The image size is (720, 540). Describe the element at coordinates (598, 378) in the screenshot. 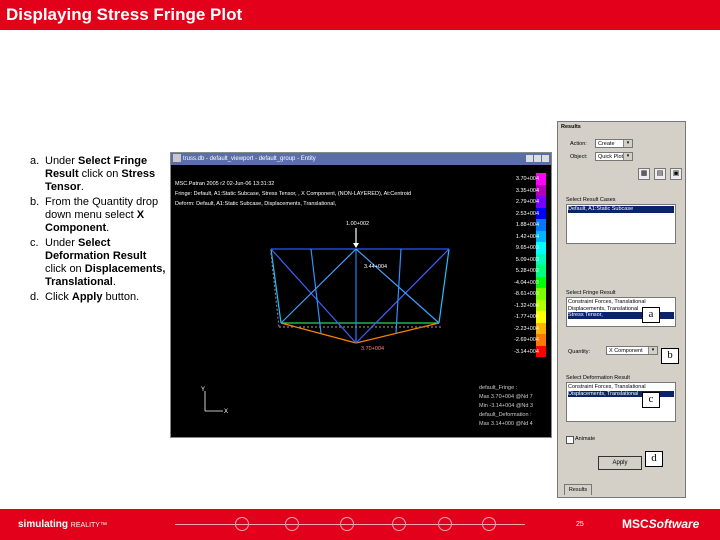

I see `deform-result-label: Select Deformation Result` at that location.